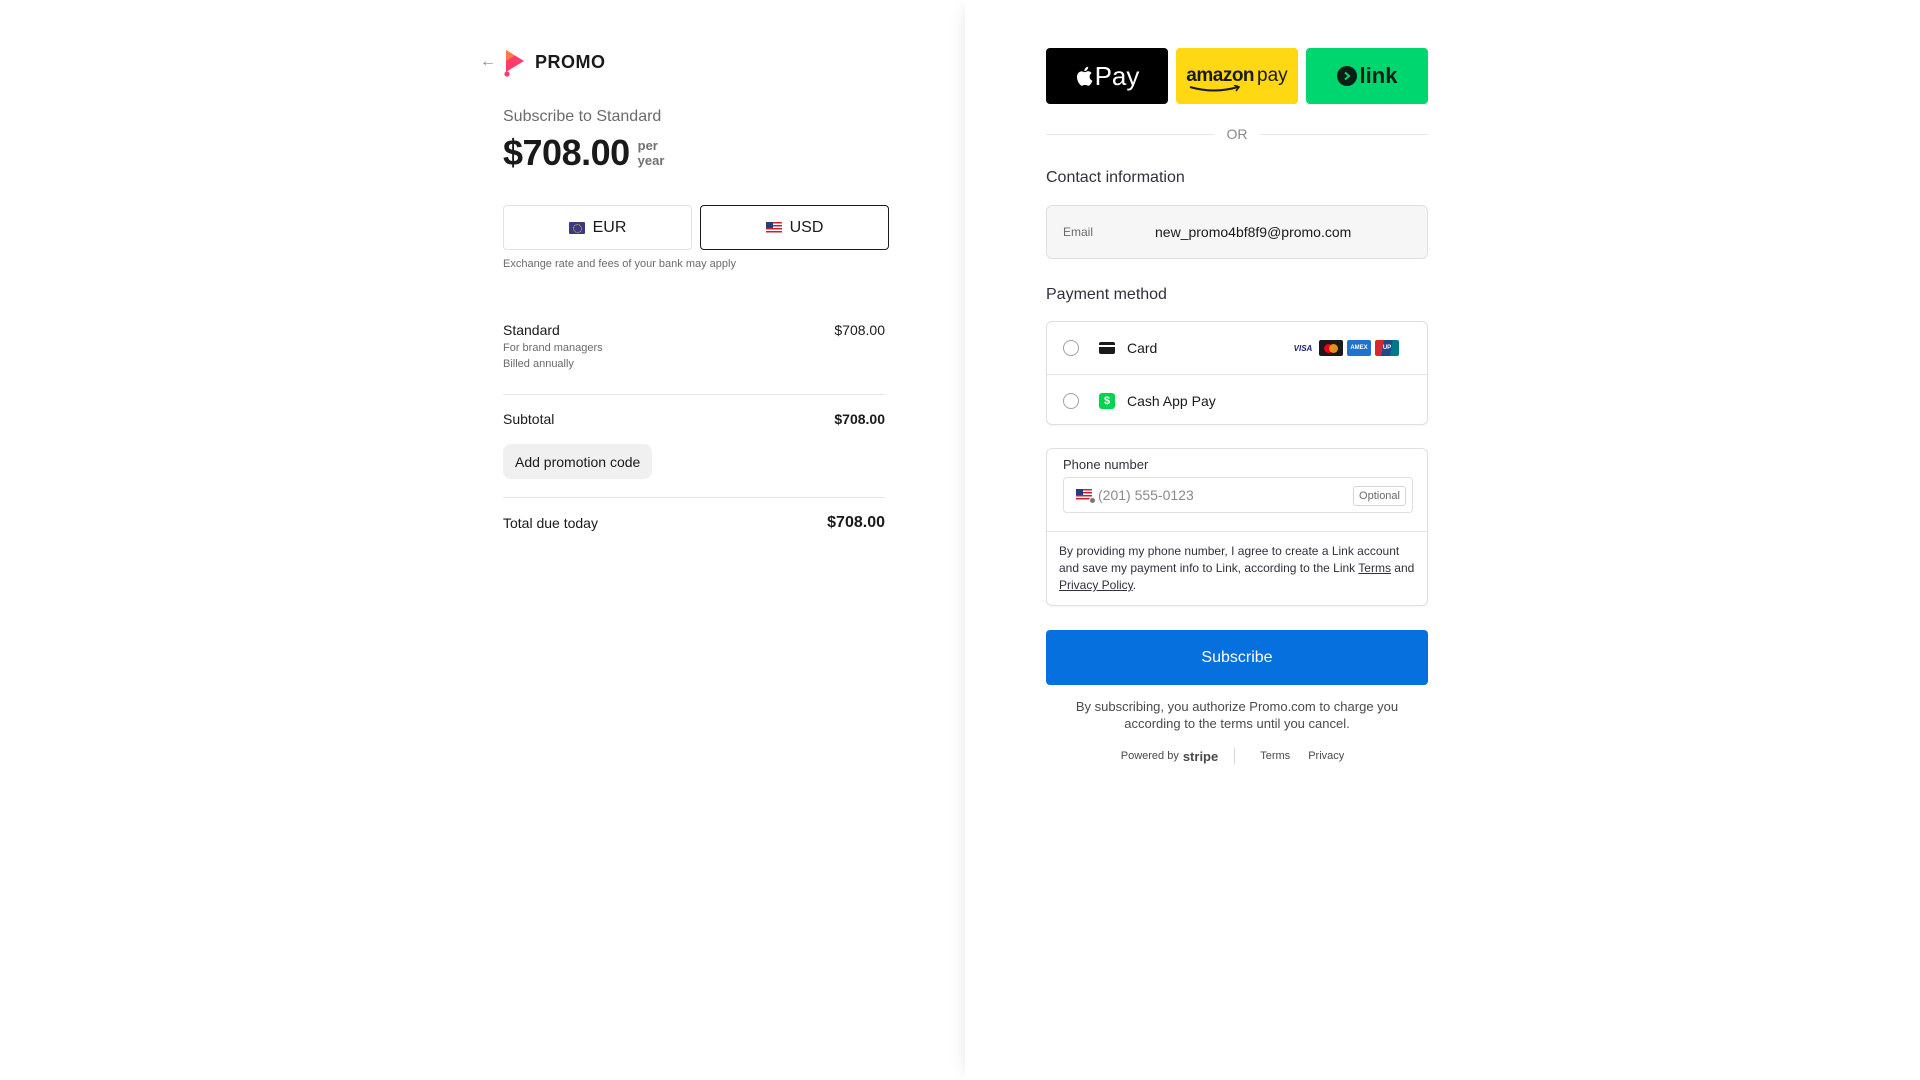  Describe the element at coordinates (550, 523) in the screenshot. I see `total-label: Total due today` at that location.